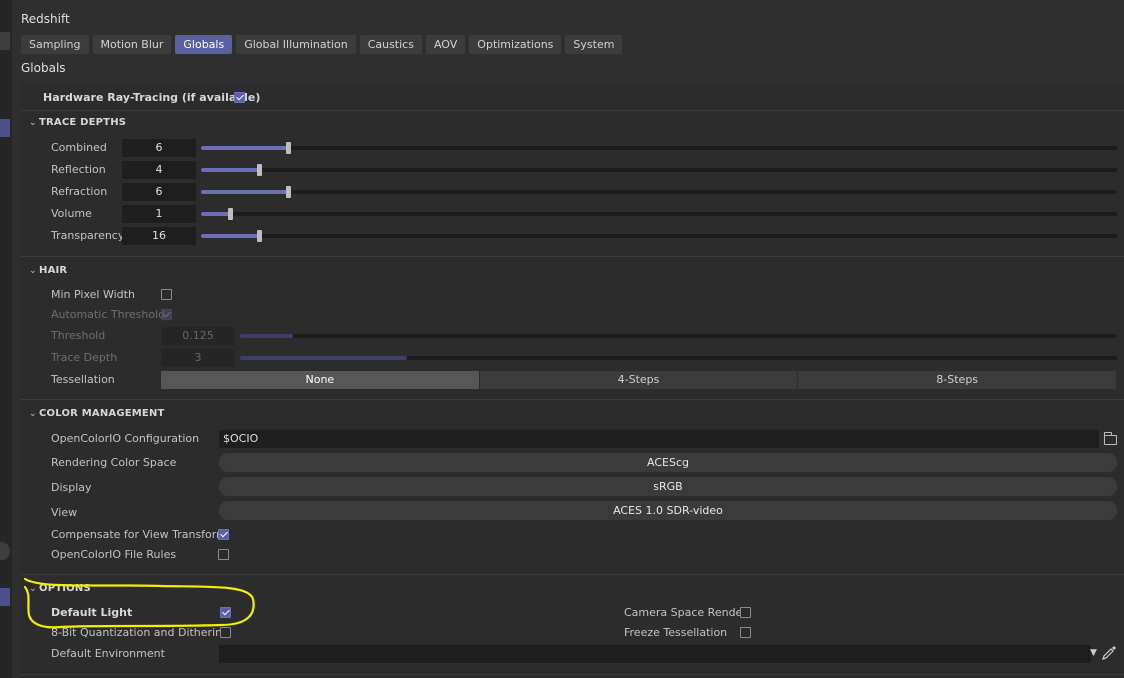 The height and width of the screenshot is (678, 1124). I want to click on volume-label: Volume, so click(71, 213).